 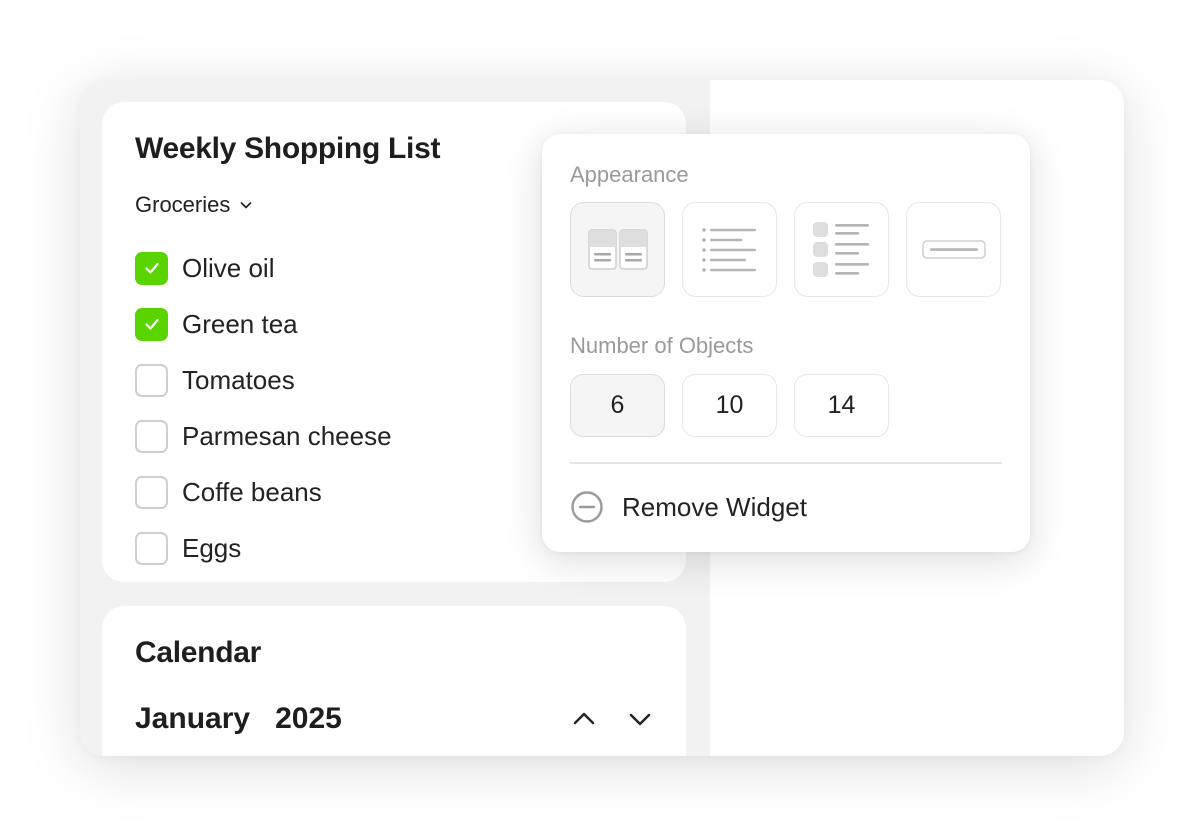 What do you see at coordinates (786, 463) in the screenshot?
I see `divider` at bounding box center [786, 463].